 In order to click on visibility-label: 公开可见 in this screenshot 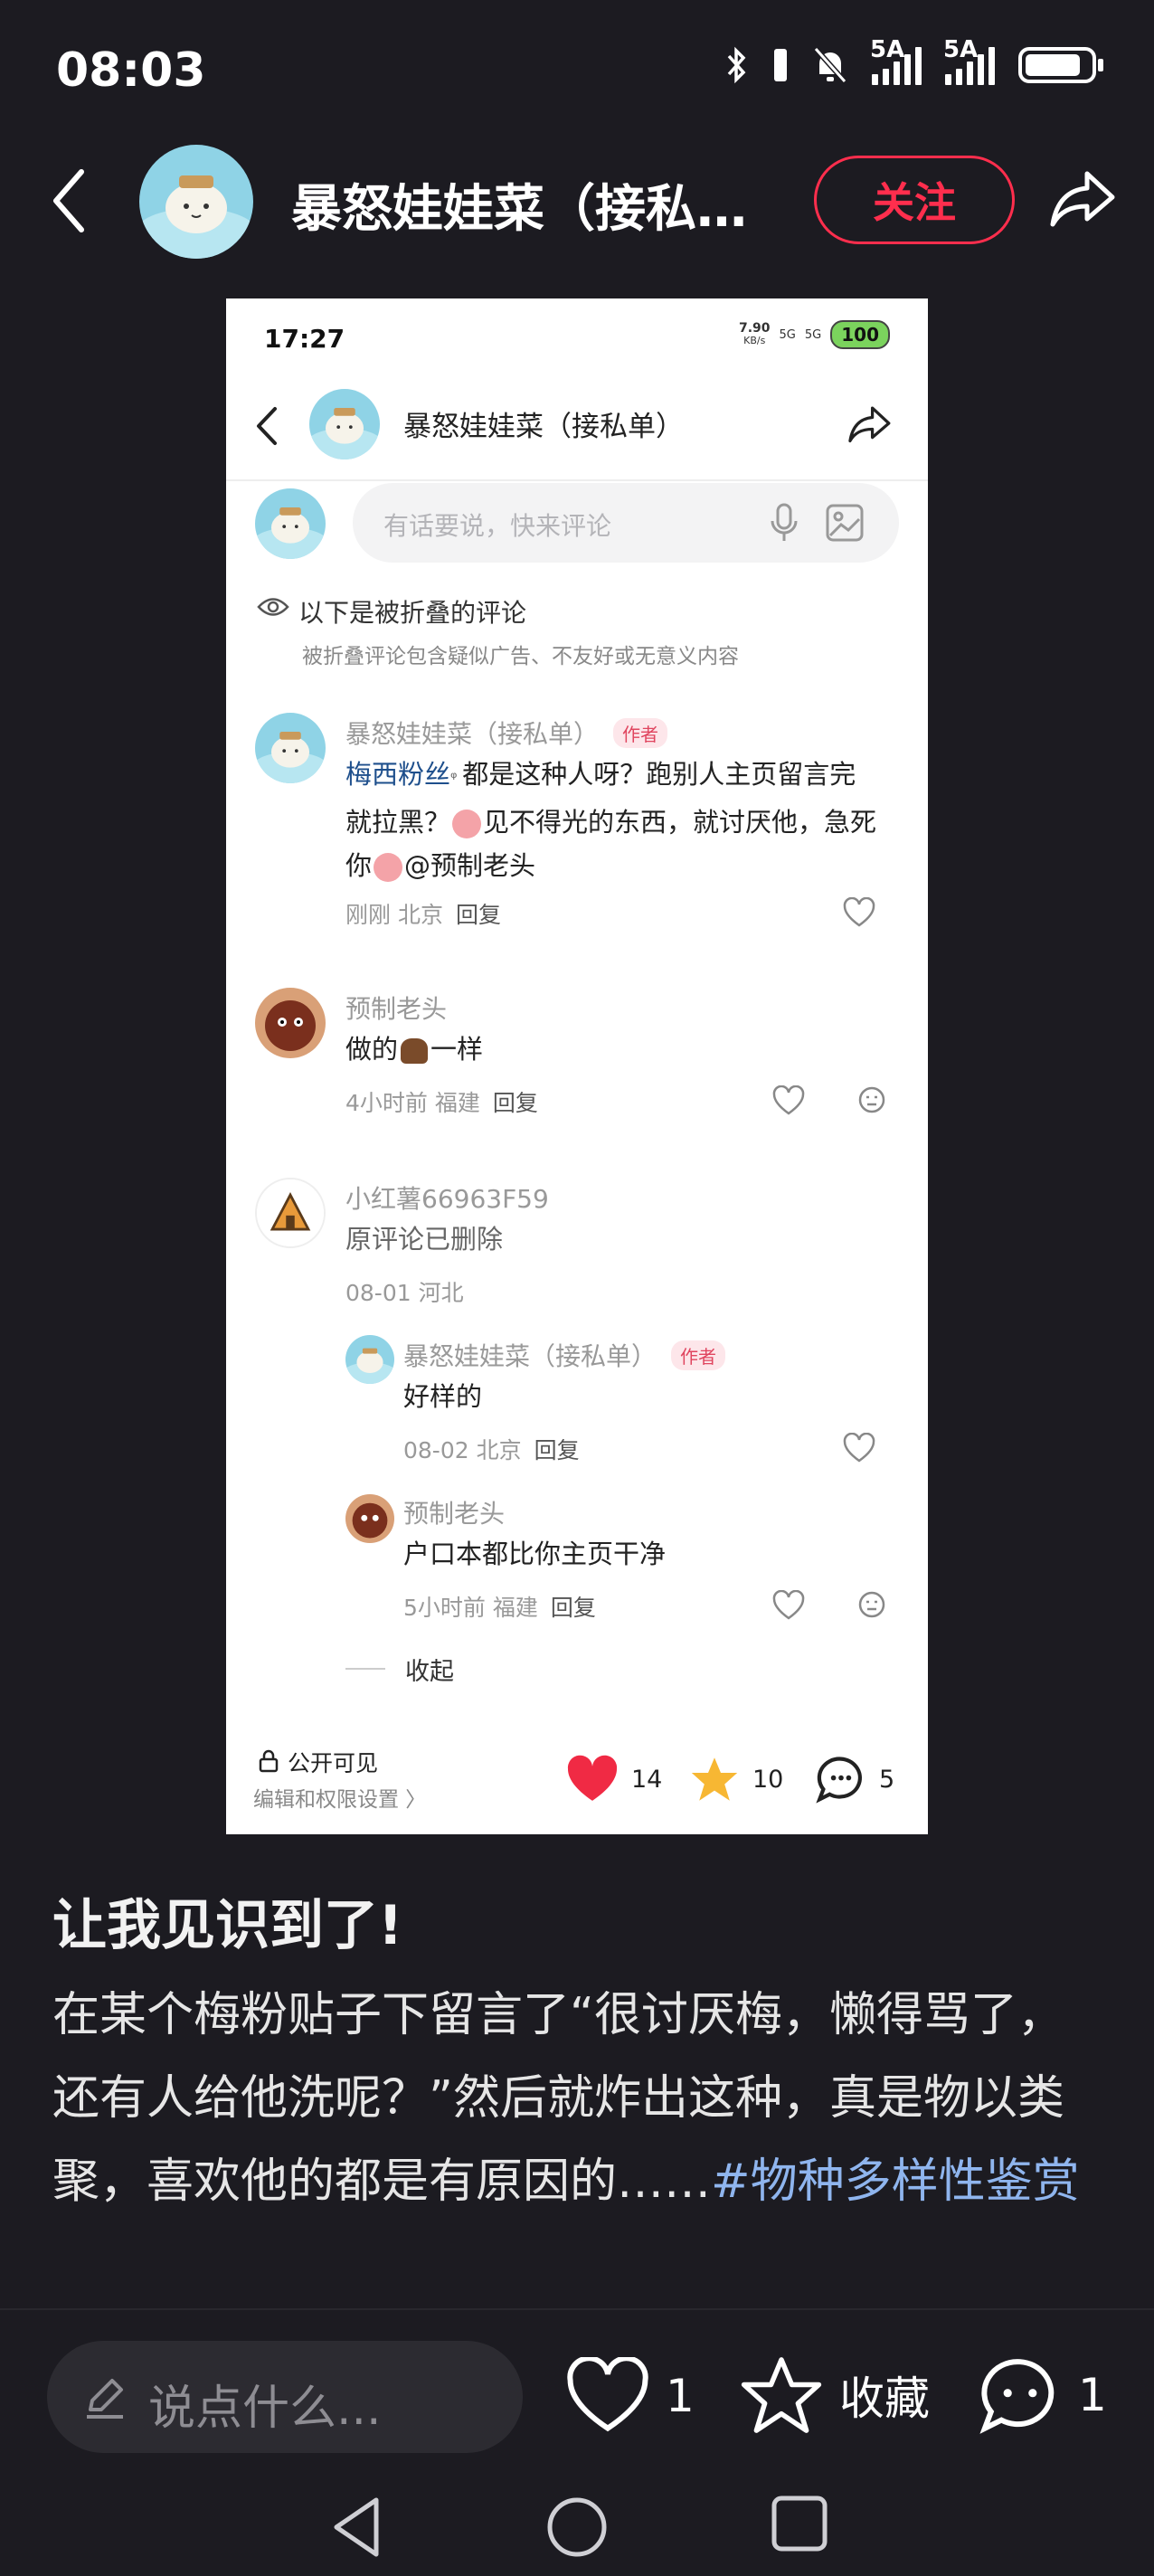, I will do `click(333, 1763)`.